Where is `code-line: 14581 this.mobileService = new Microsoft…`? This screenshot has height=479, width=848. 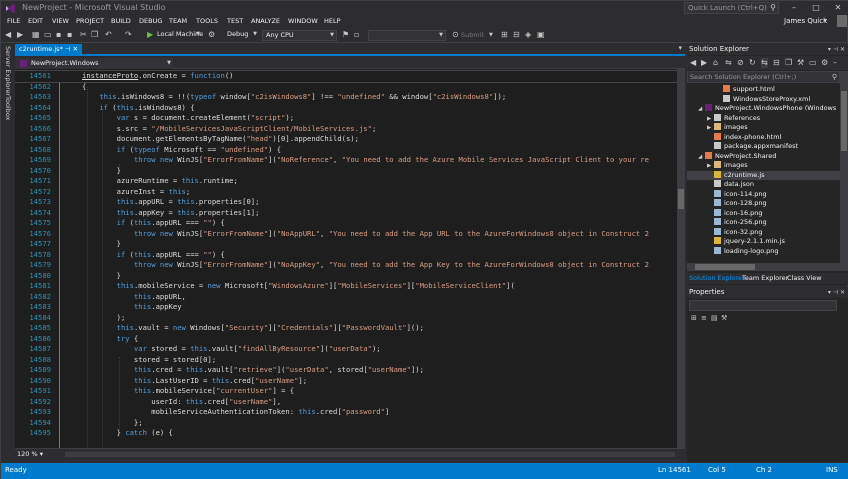 code-line: 14581 this.mobileService = new Microsoft… is located at coordinates (350, 286).